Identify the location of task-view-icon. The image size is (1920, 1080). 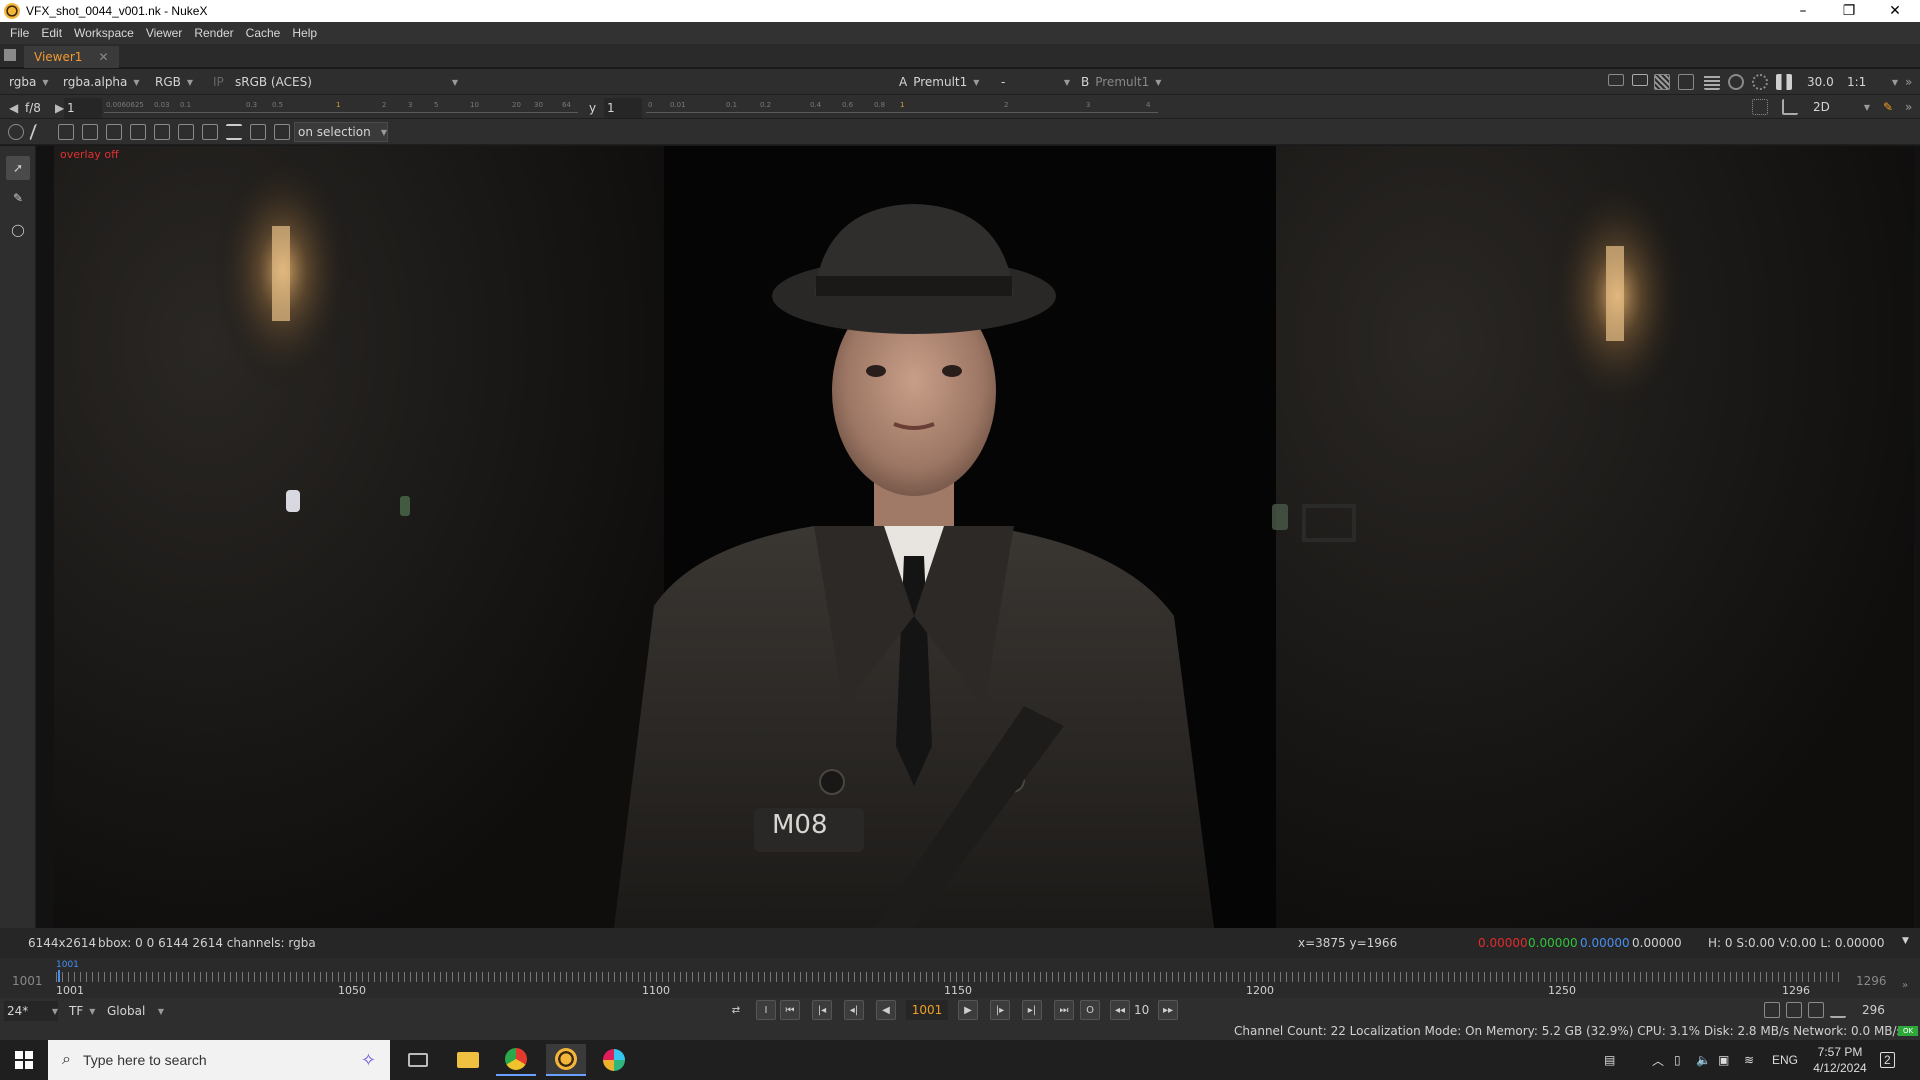
(418, 1060).